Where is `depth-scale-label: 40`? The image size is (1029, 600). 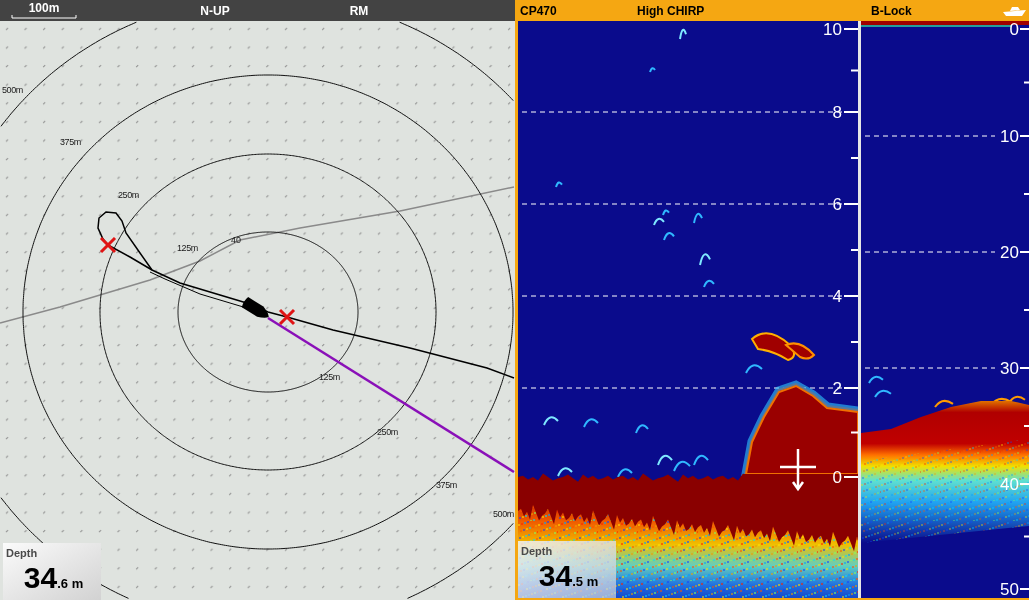
depth-scale-label: 40 is located at coordinates (1009, 484).